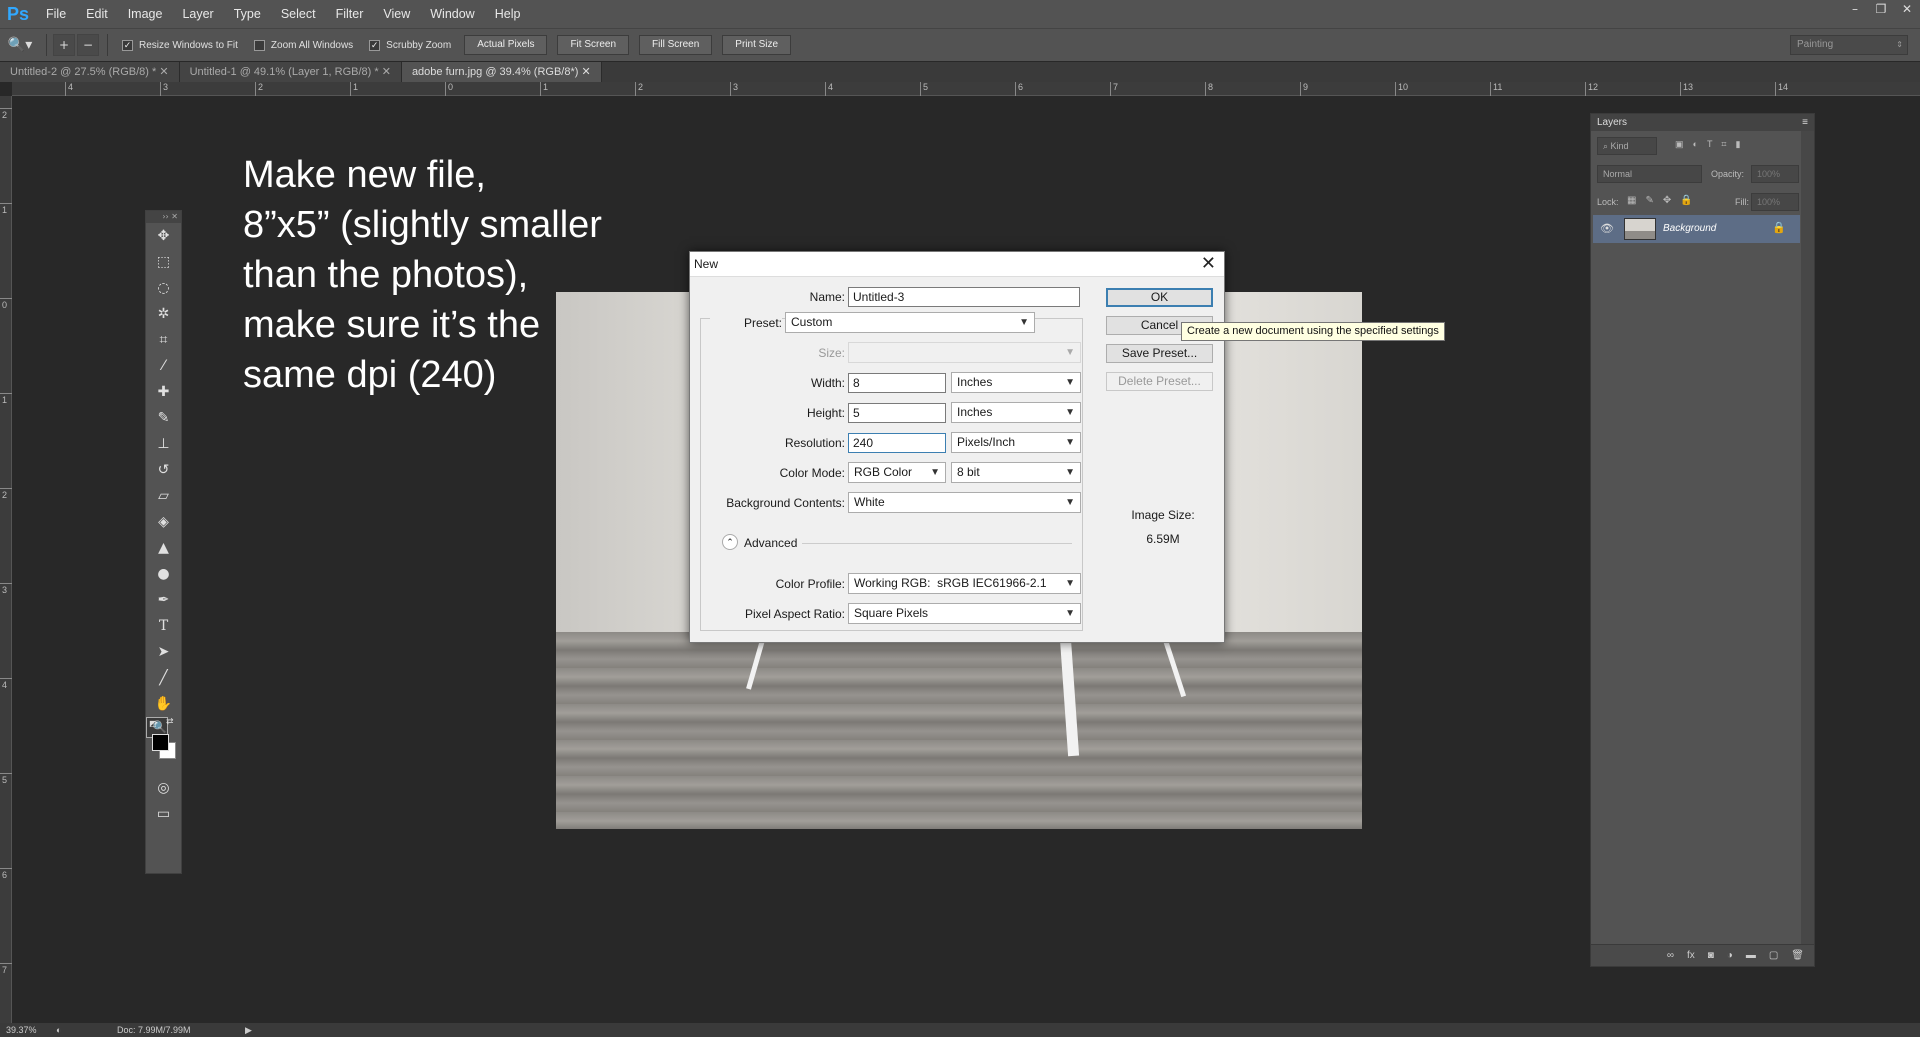 Image resolution: width=1920 pixels, height=1037 pixels. I want to click on line-tool-icon: ╱, so click(163, 678).